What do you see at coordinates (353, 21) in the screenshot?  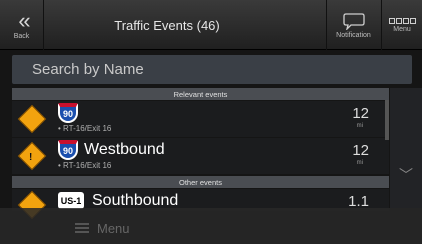 I see `speech-bubble-icon` at bounding box center [353, 21].